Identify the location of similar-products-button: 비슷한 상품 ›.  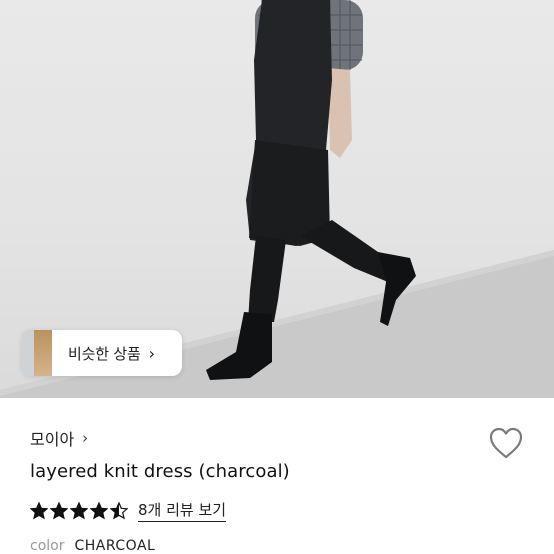
(102, 353).